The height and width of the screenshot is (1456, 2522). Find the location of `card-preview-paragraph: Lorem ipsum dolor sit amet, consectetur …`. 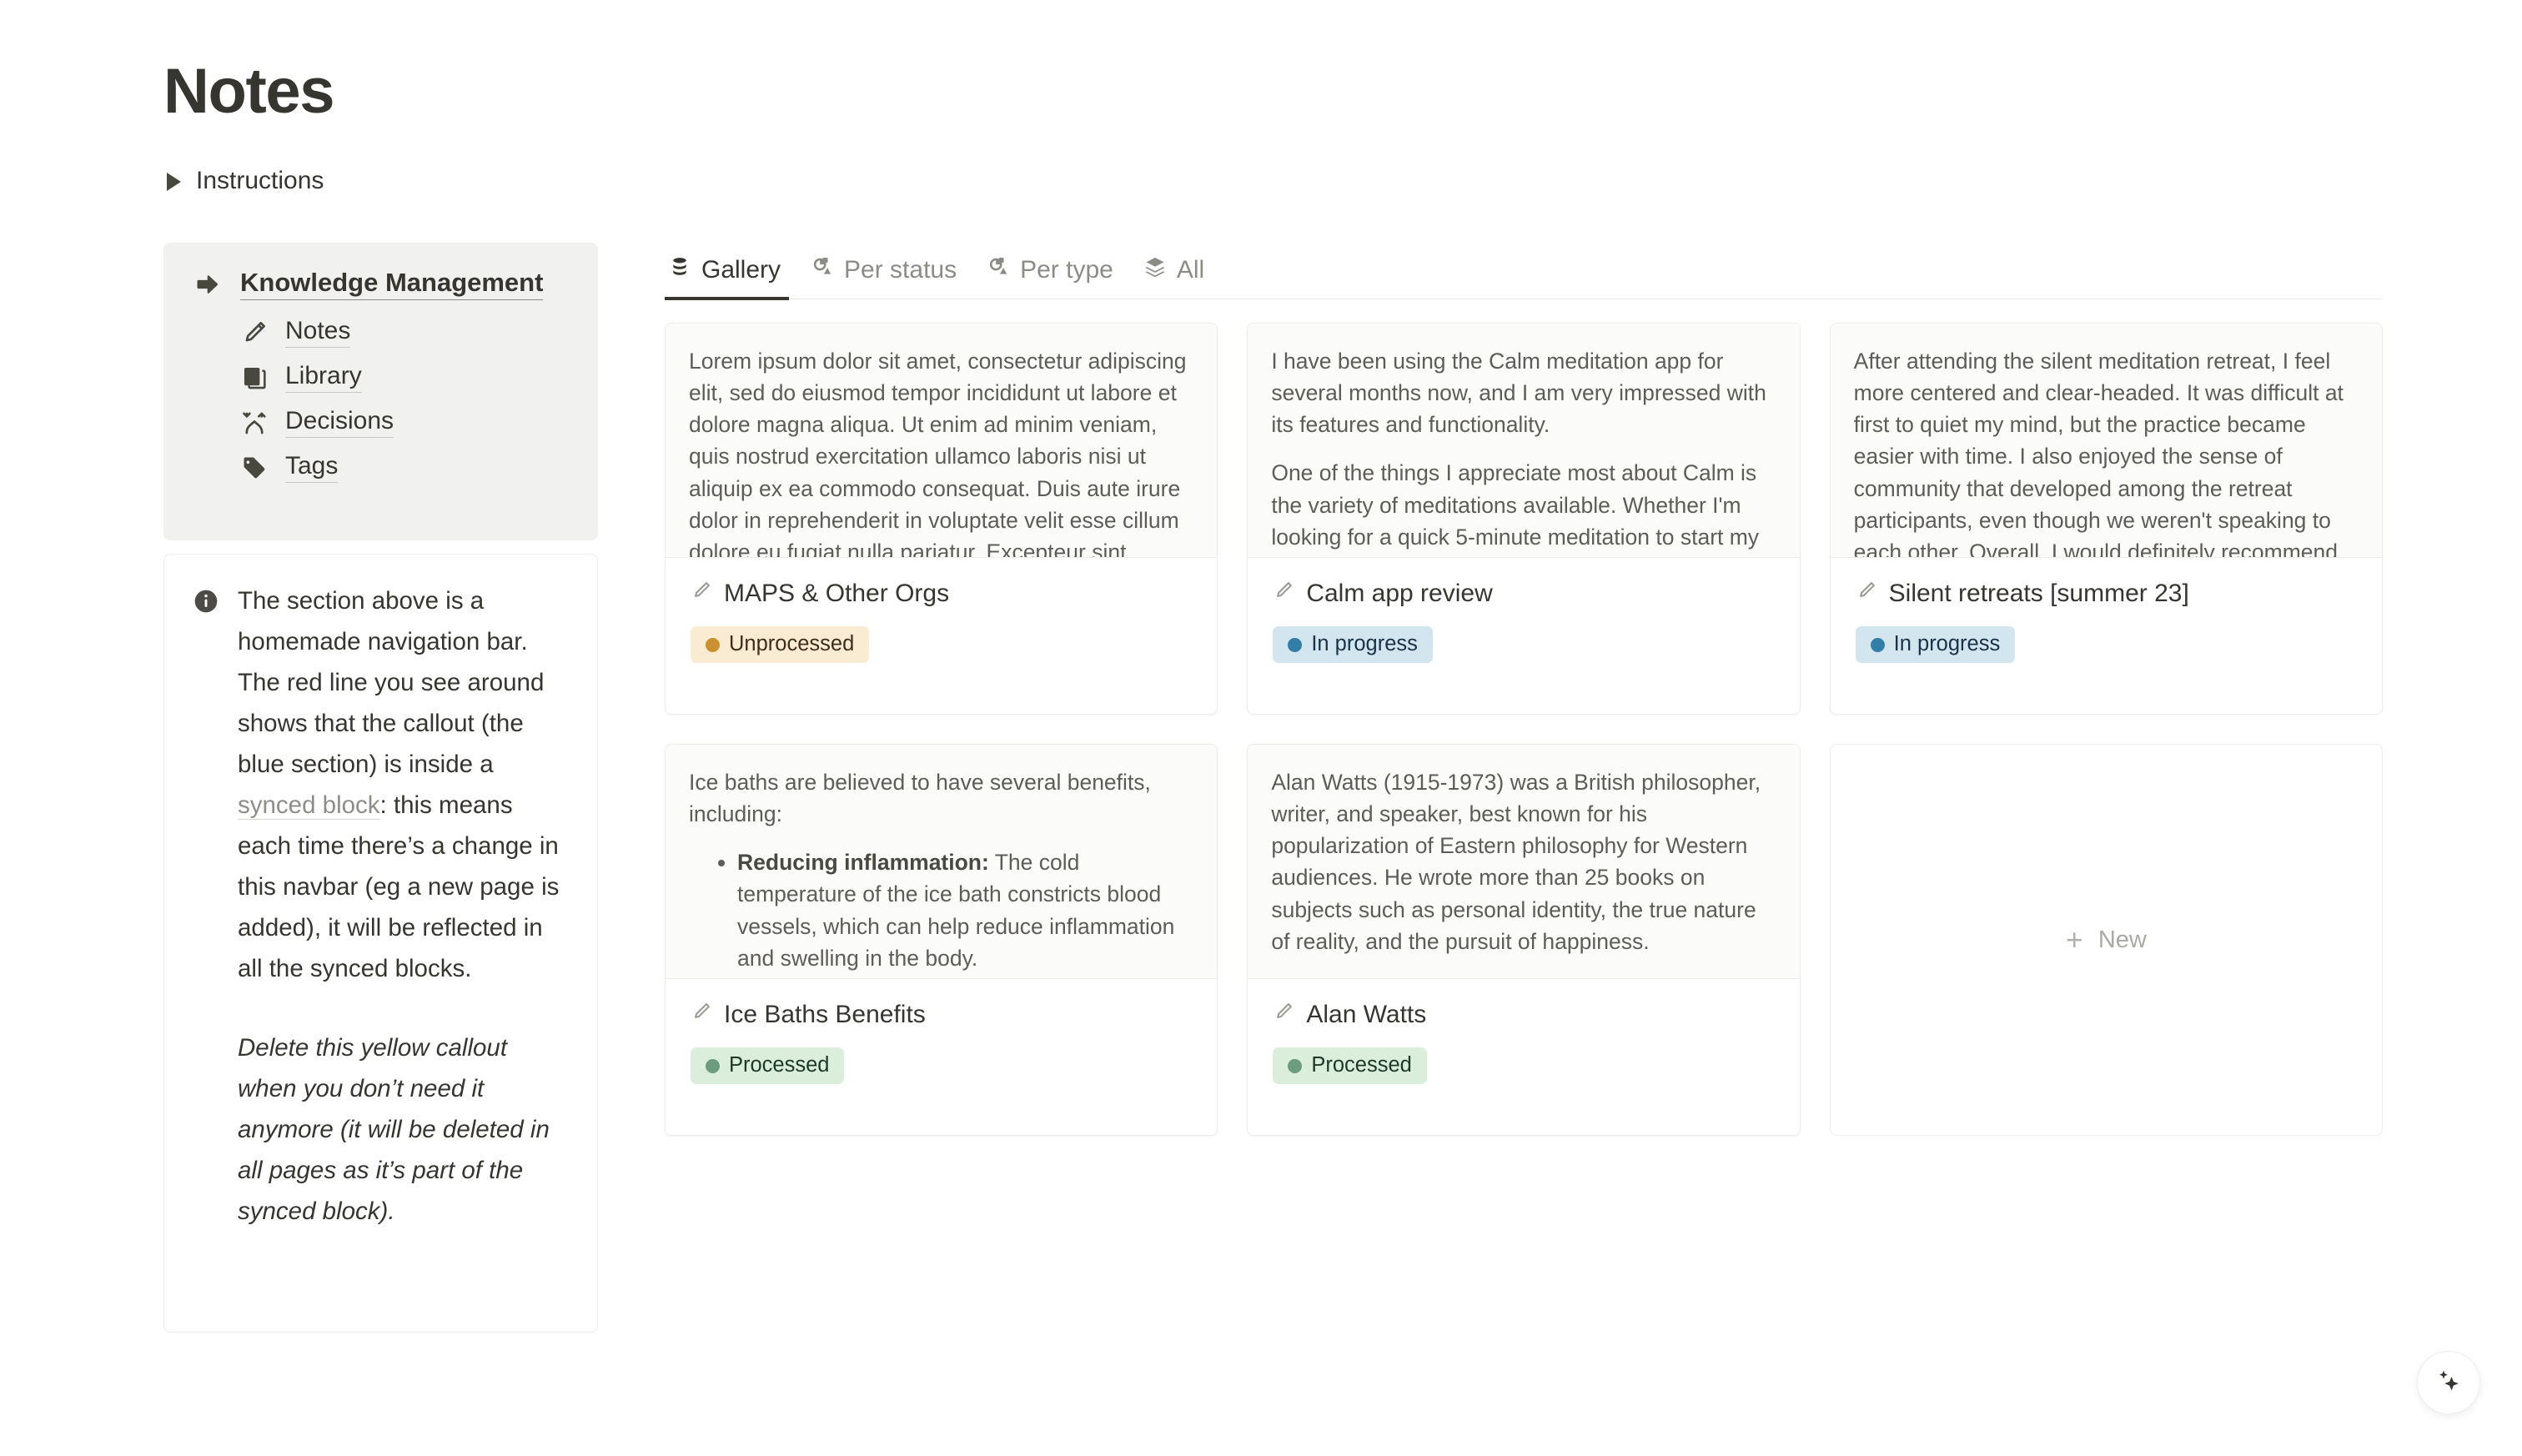

card-preview-paragraph: Lorem ipsum dolor sit amet, consectetur … is located at coordinates (938, 454).